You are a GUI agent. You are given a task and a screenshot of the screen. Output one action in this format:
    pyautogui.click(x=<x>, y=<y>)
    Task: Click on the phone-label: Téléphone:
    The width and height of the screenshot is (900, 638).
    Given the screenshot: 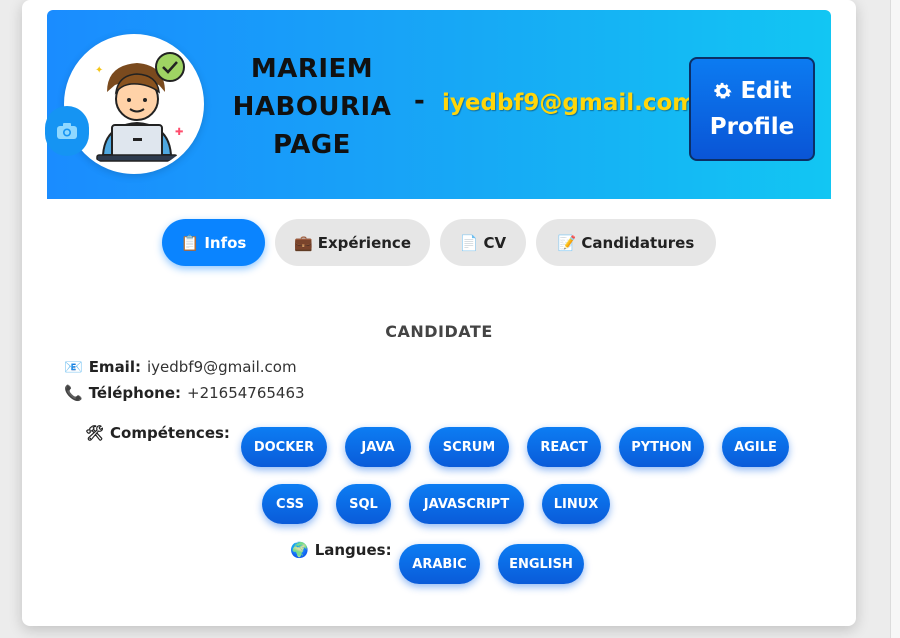 What is the action you would take?
    pyautogui.click(x=134, y=393)
    